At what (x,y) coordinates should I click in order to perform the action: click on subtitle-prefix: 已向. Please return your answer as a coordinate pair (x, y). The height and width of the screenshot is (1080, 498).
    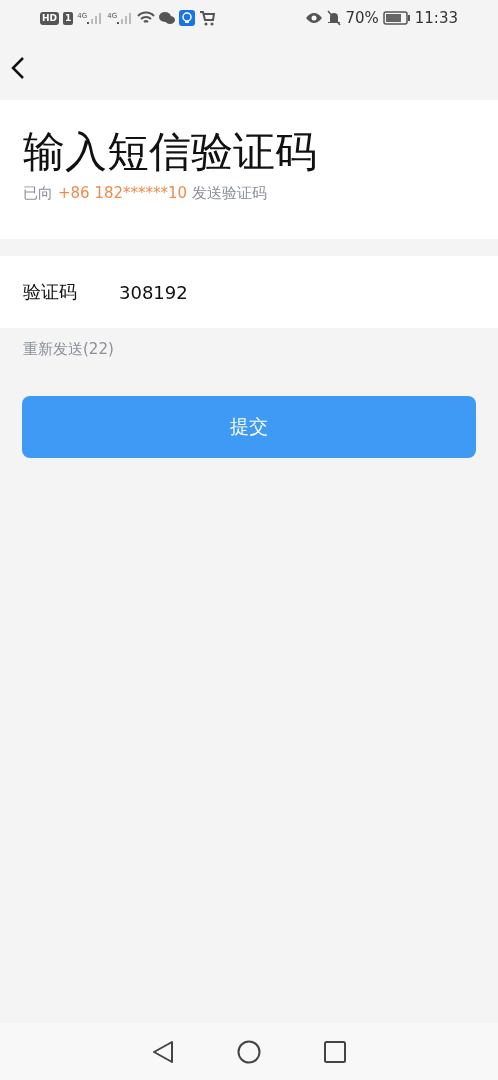
    Looking at the image, I should click on (38, 193).